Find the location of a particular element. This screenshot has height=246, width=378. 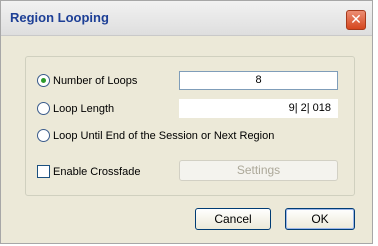

loop-until-end-radio is located at coordinates (43, 135).